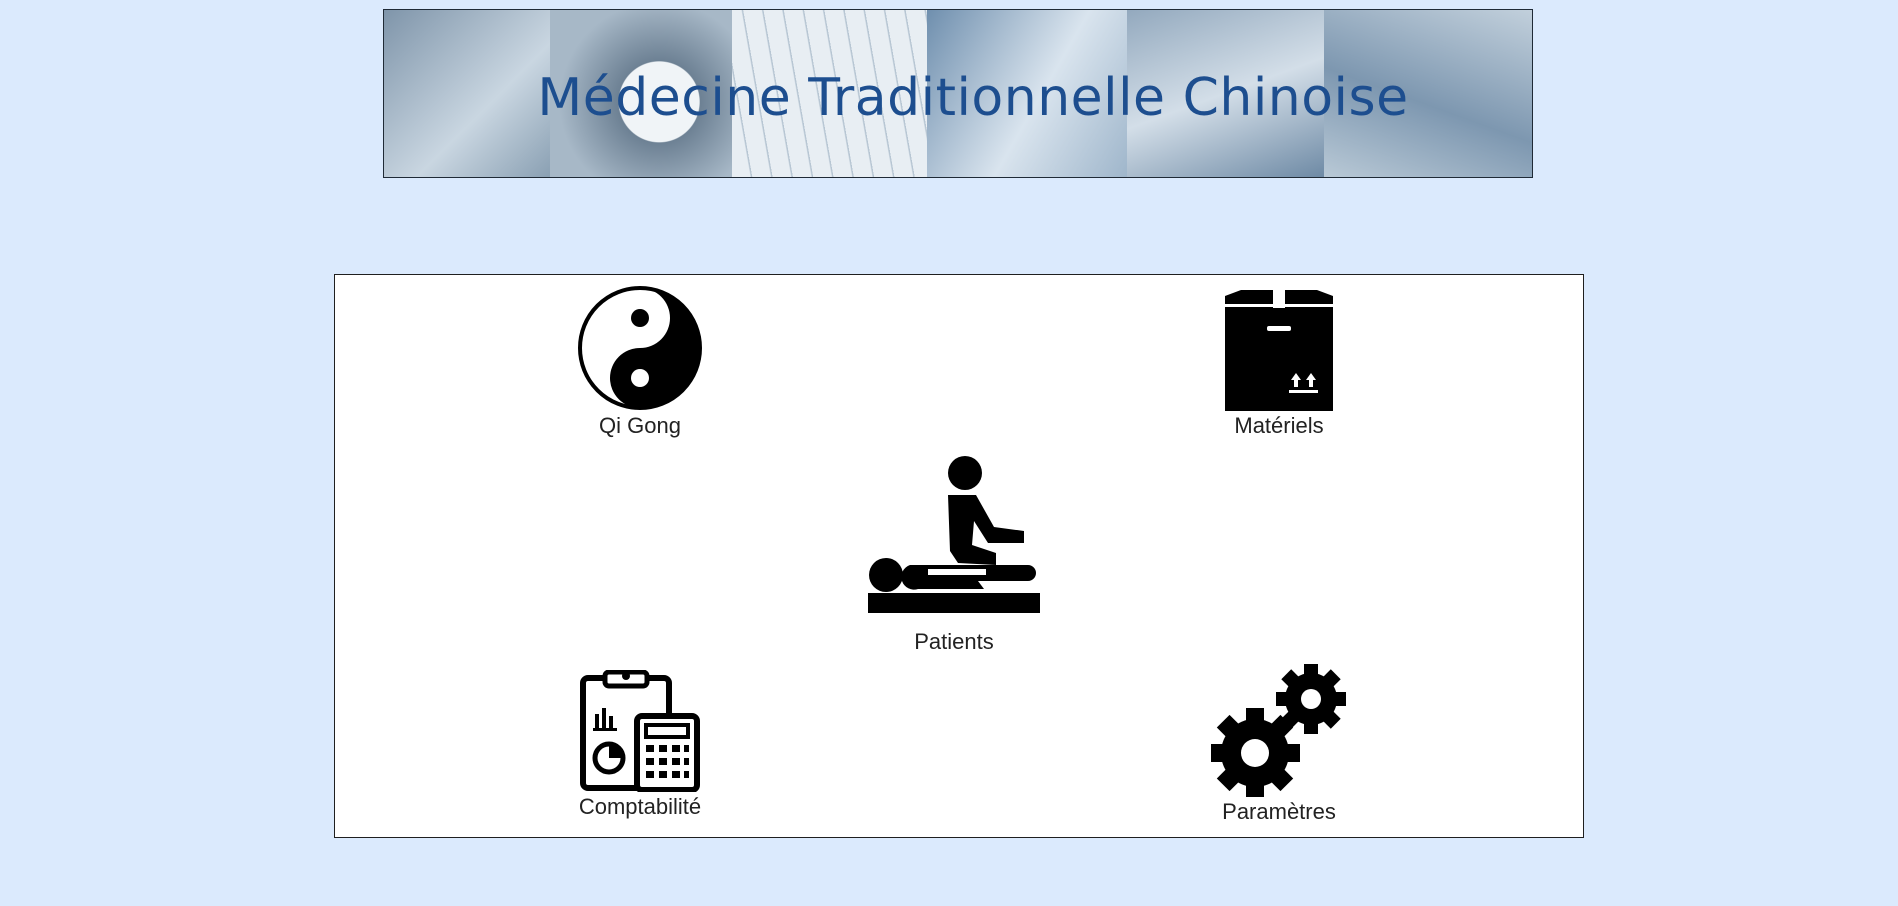  What do you see at coordinates (640, 731) in the screenshot?
I see `accounting-icon` at bounding box center [640, 731].